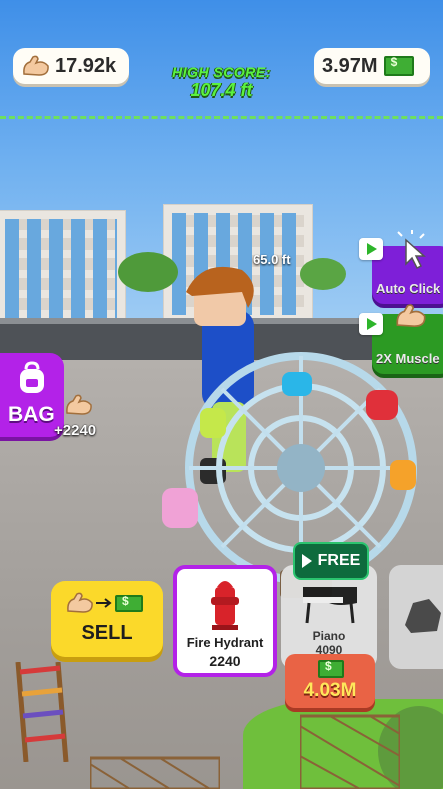 This screenshot has width=443, height=789. I want to click on high-score-line, so click(221, 117).